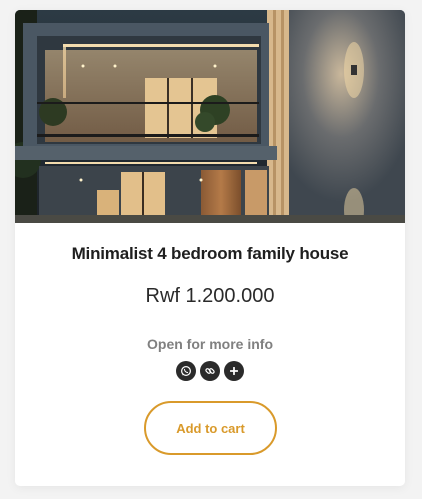  I want to click on link-icon, so click(210, 371).